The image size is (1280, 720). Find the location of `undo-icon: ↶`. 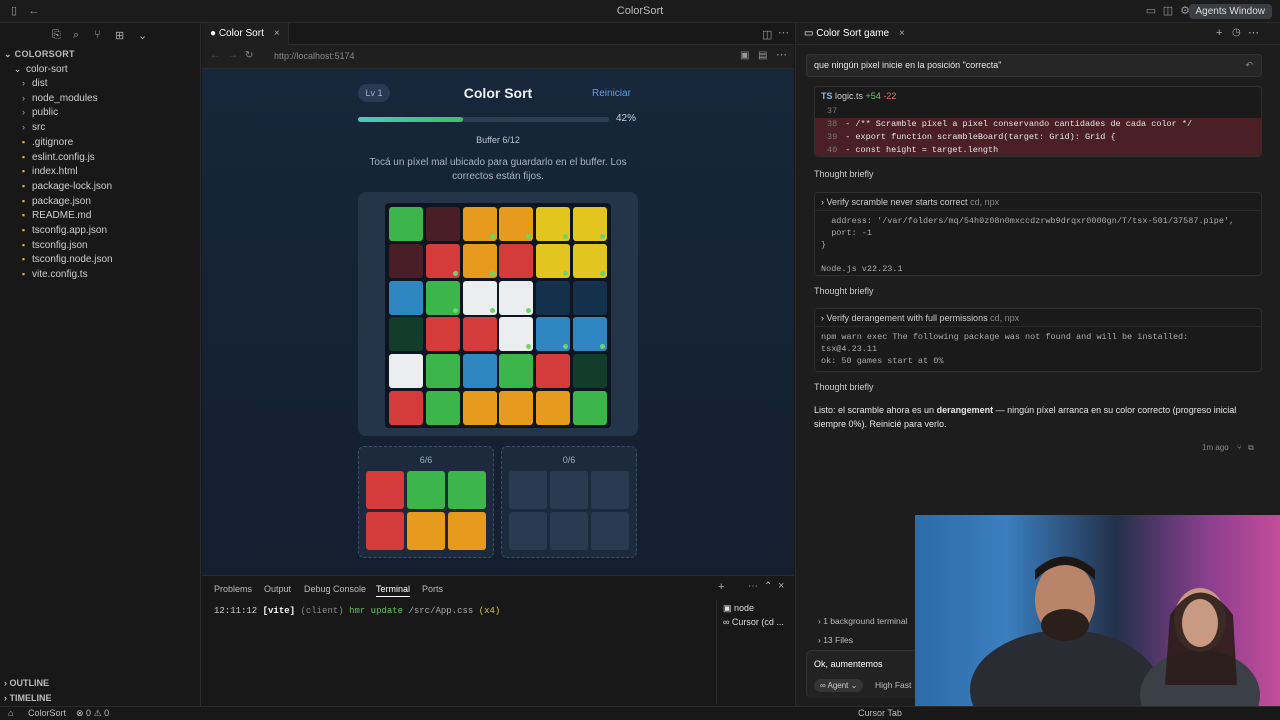

undo-icon: ↶ is located at coordinates (1249, 65).